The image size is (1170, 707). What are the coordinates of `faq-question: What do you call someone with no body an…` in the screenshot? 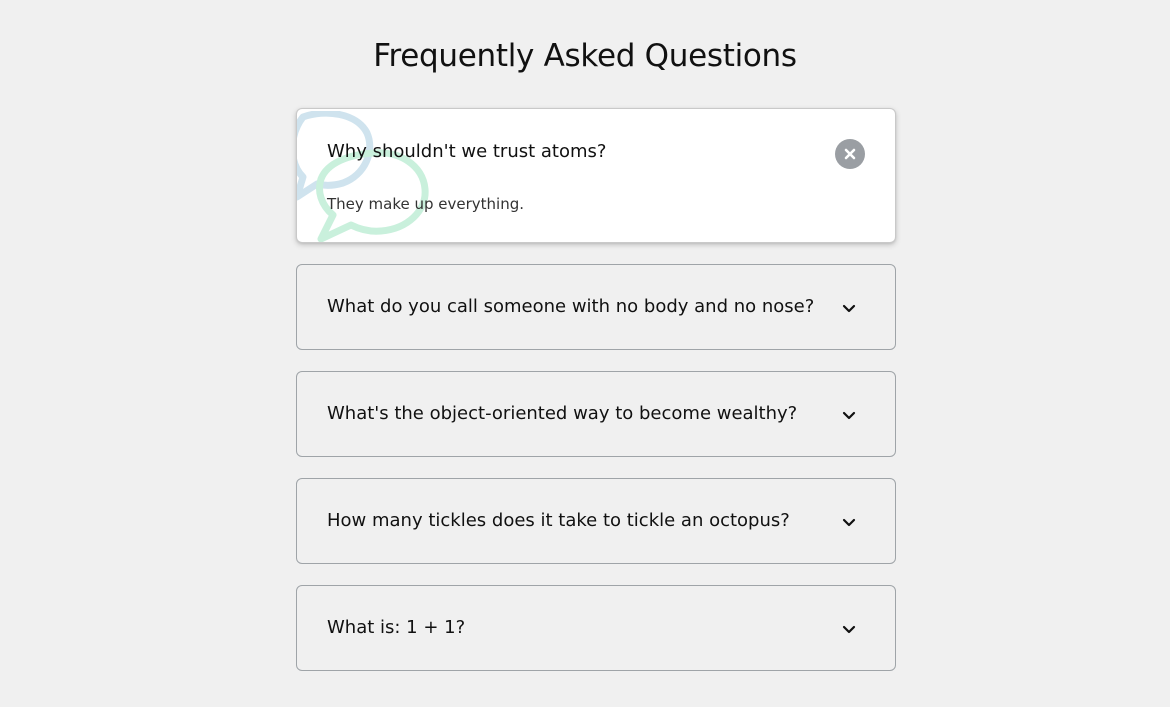 It's located at (571, 306).